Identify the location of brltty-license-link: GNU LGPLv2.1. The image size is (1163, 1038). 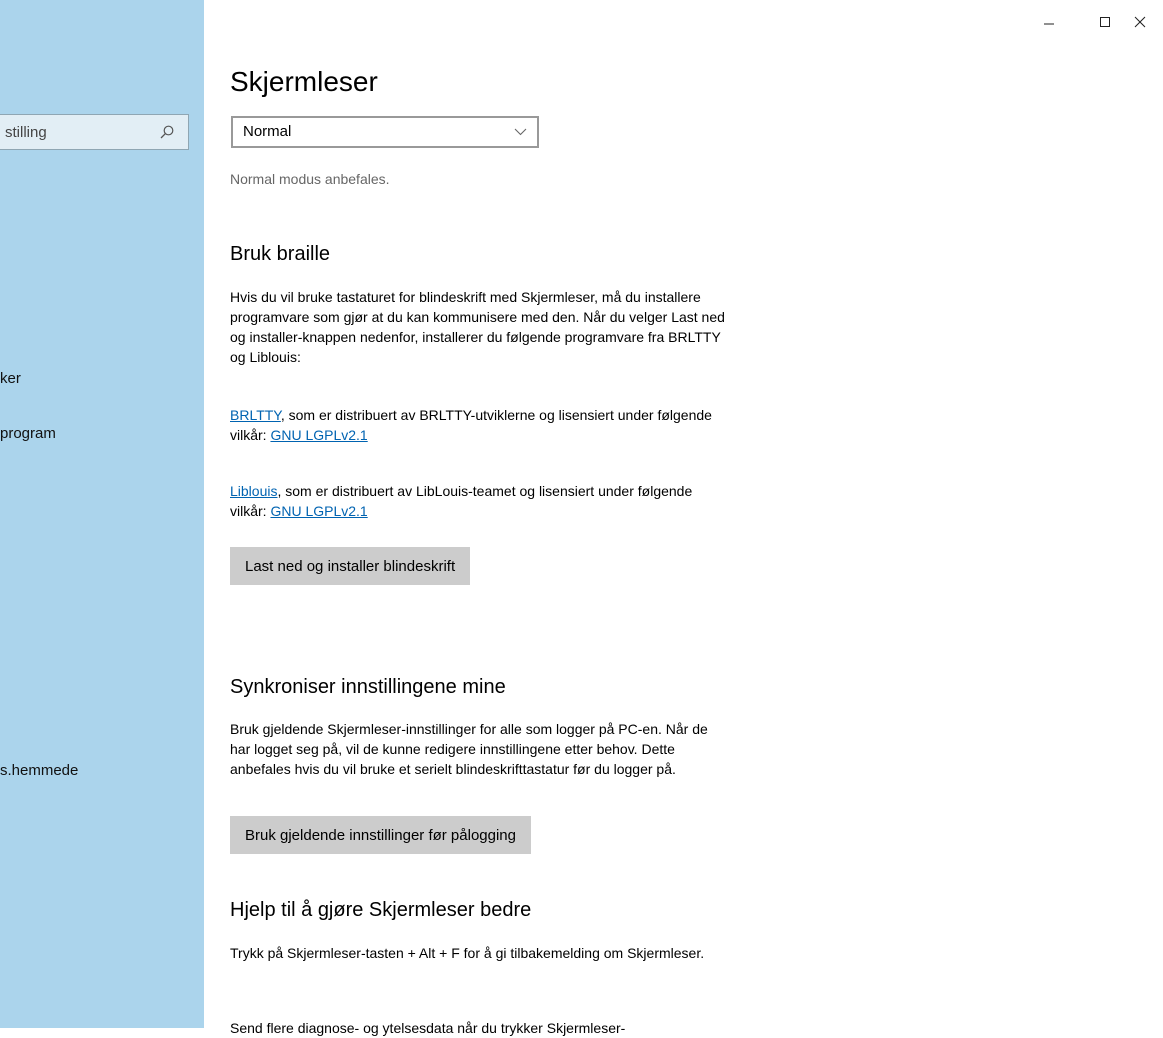
(318, 435).